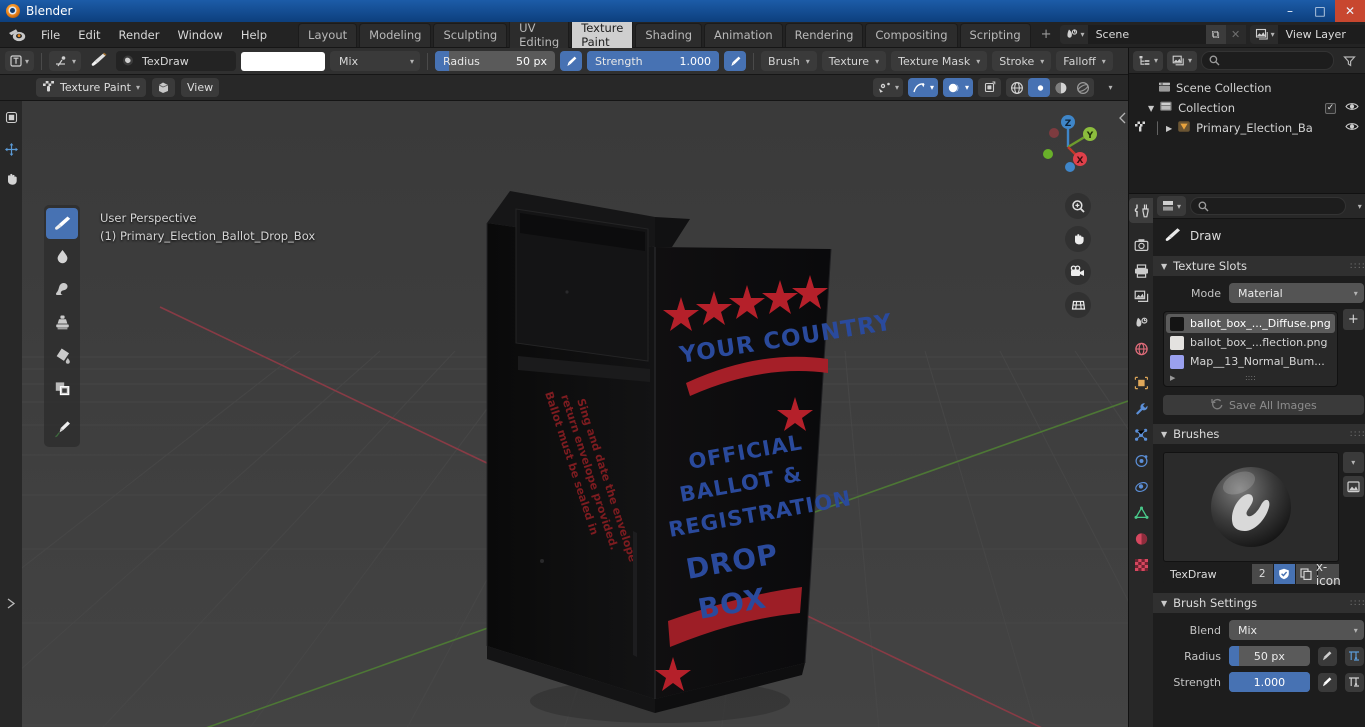 This screenshot has height=727, width=1365. Describe the element at coordinates (1078, 239) in the screenshot. I see `pan-view-button` at that location.